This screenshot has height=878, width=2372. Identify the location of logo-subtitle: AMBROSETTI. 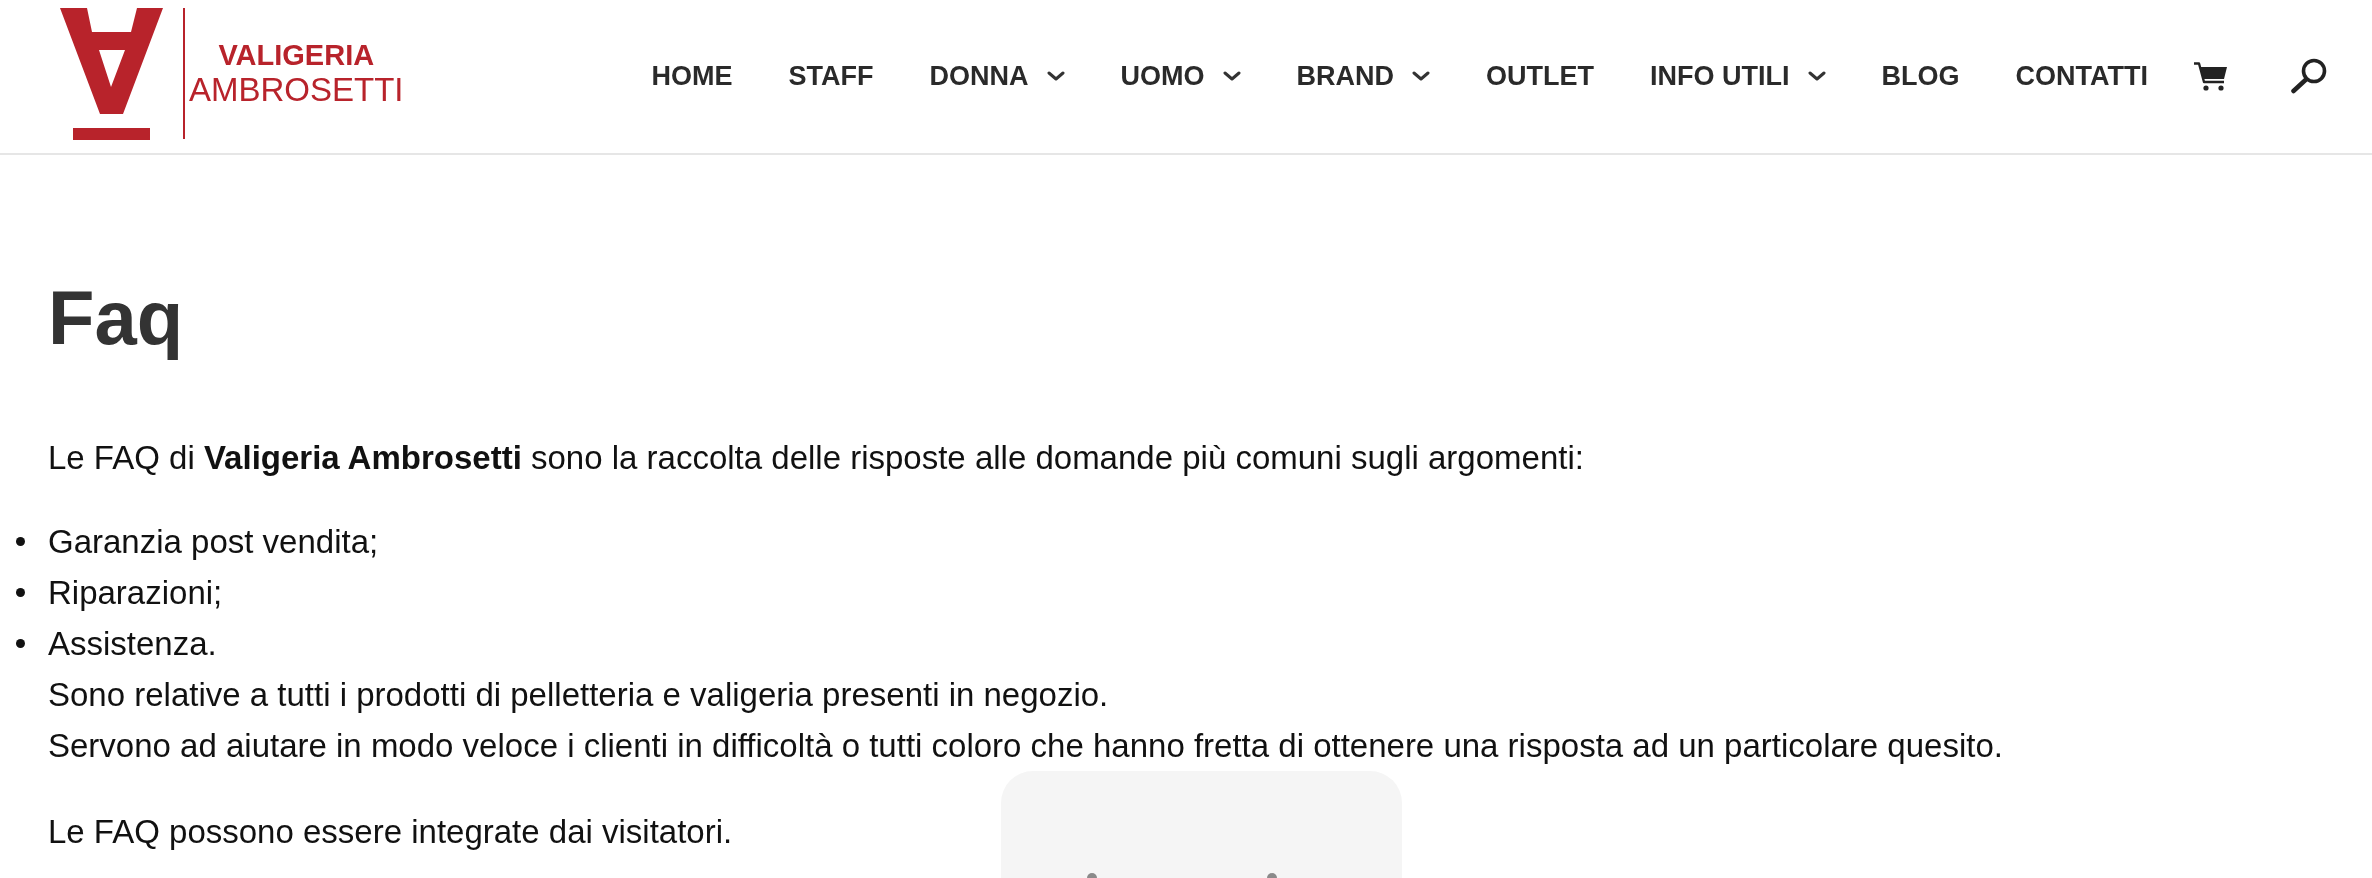
(296, 90).